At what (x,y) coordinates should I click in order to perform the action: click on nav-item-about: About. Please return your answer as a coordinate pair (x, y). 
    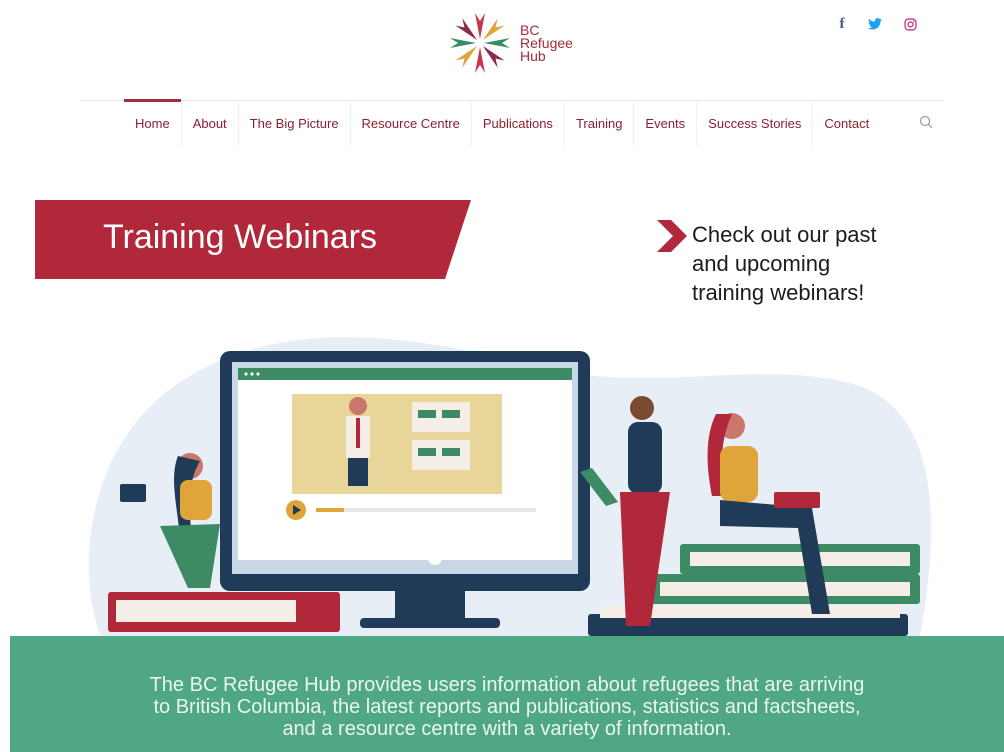
    Looking at the image, I should click on (210, 123).